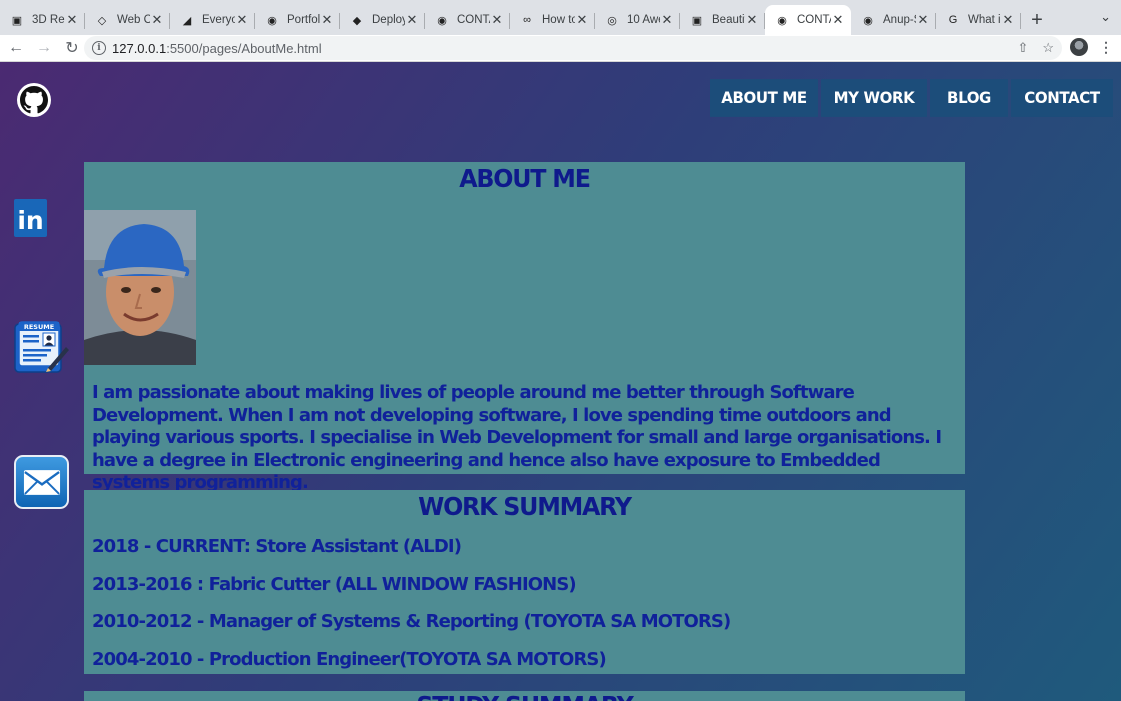  I want to click on eye-icon: ◎, so click(612, 20).